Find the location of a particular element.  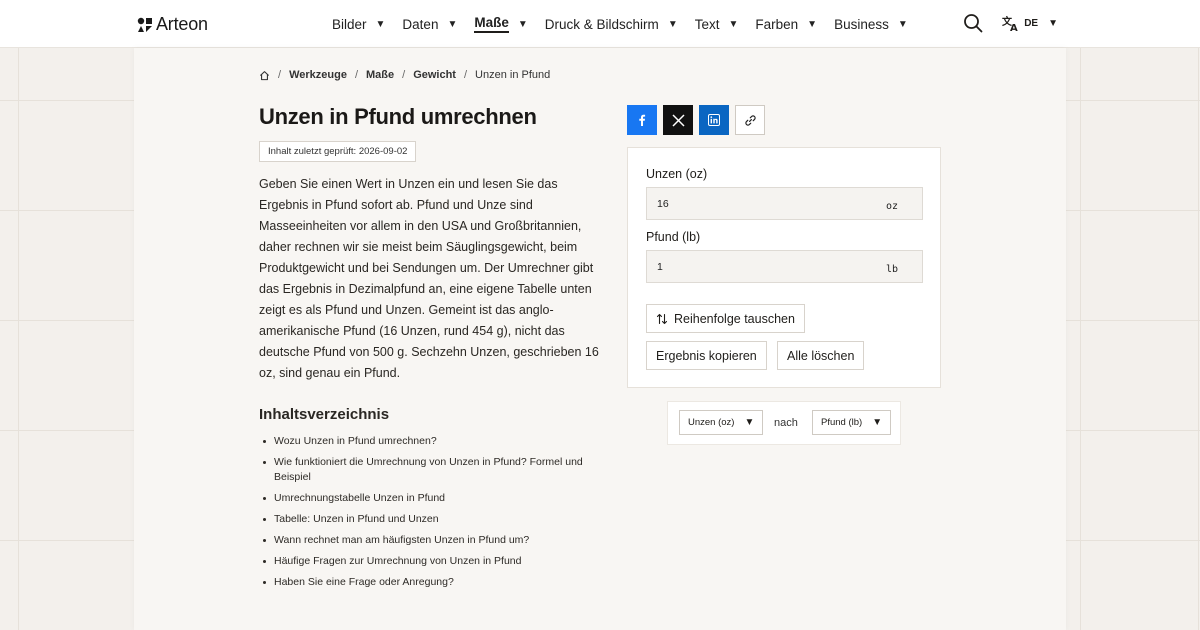

share-x-button is located at coordinates (678, 120).